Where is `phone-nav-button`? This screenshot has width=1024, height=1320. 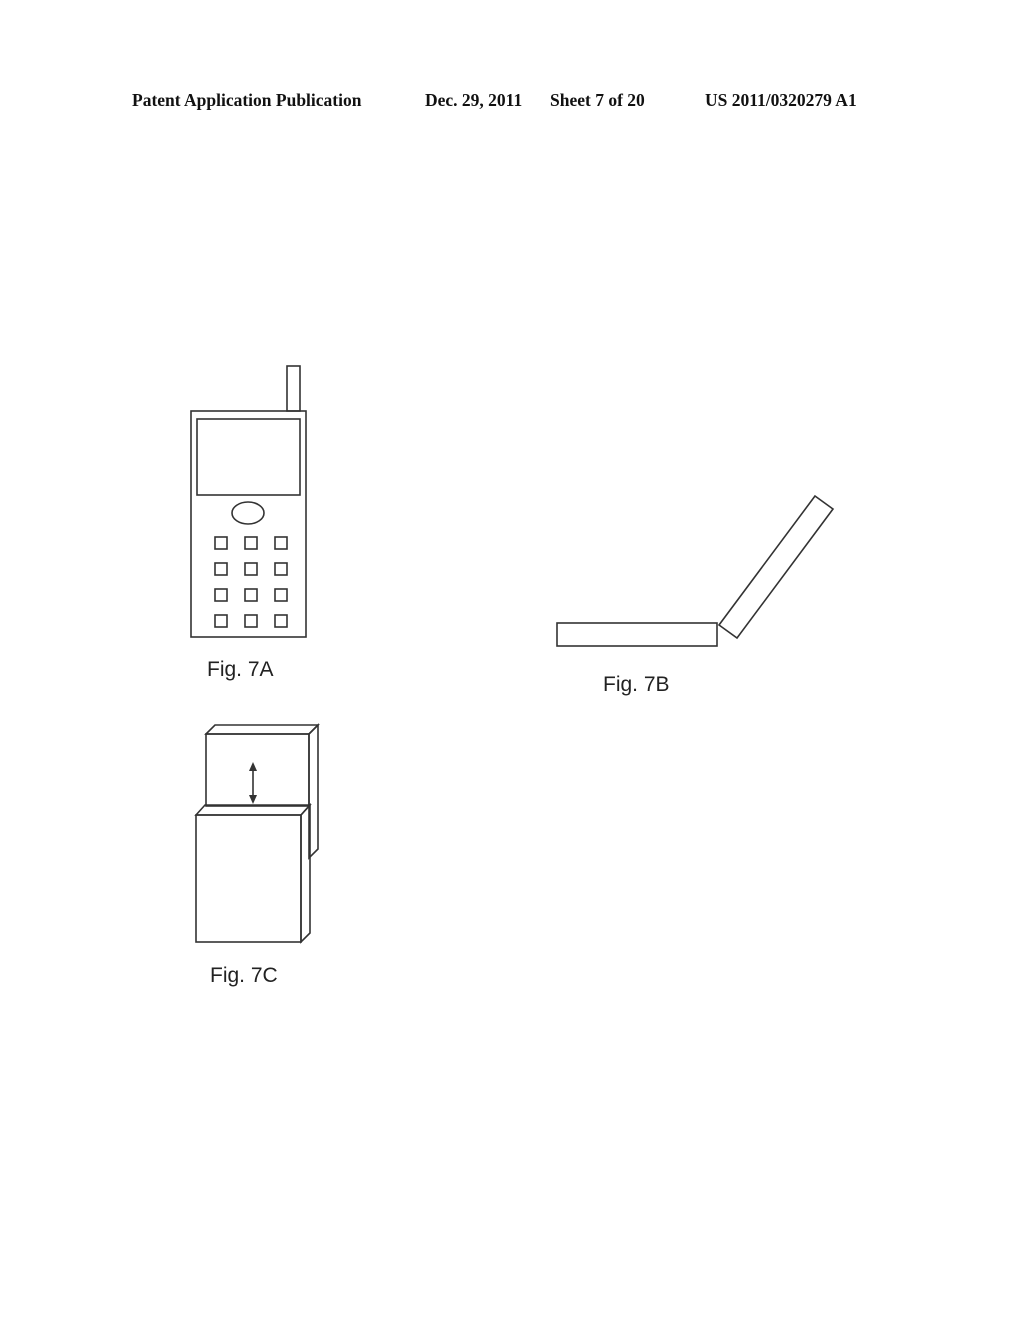 phone-nav-button is located at coordinates (248, 513).